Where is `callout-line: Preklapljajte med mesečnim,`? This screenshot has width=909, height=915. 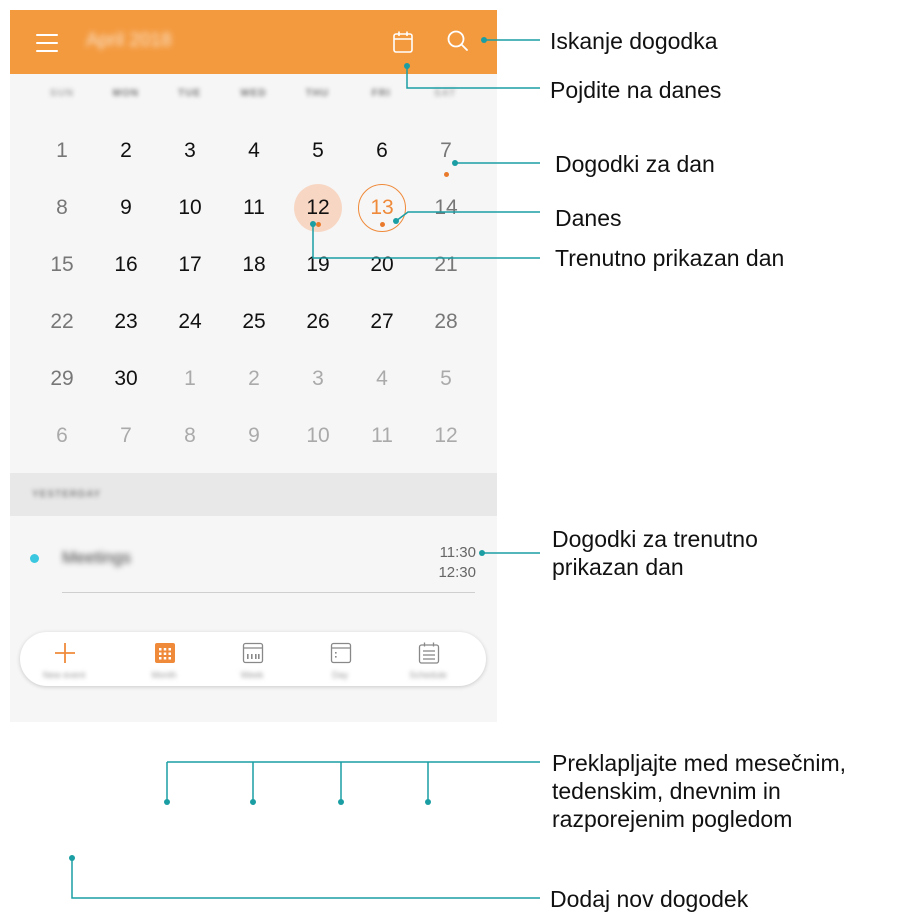
callout-line: Preklapljajte med mesečnim, is located at coordinates (699, 763).